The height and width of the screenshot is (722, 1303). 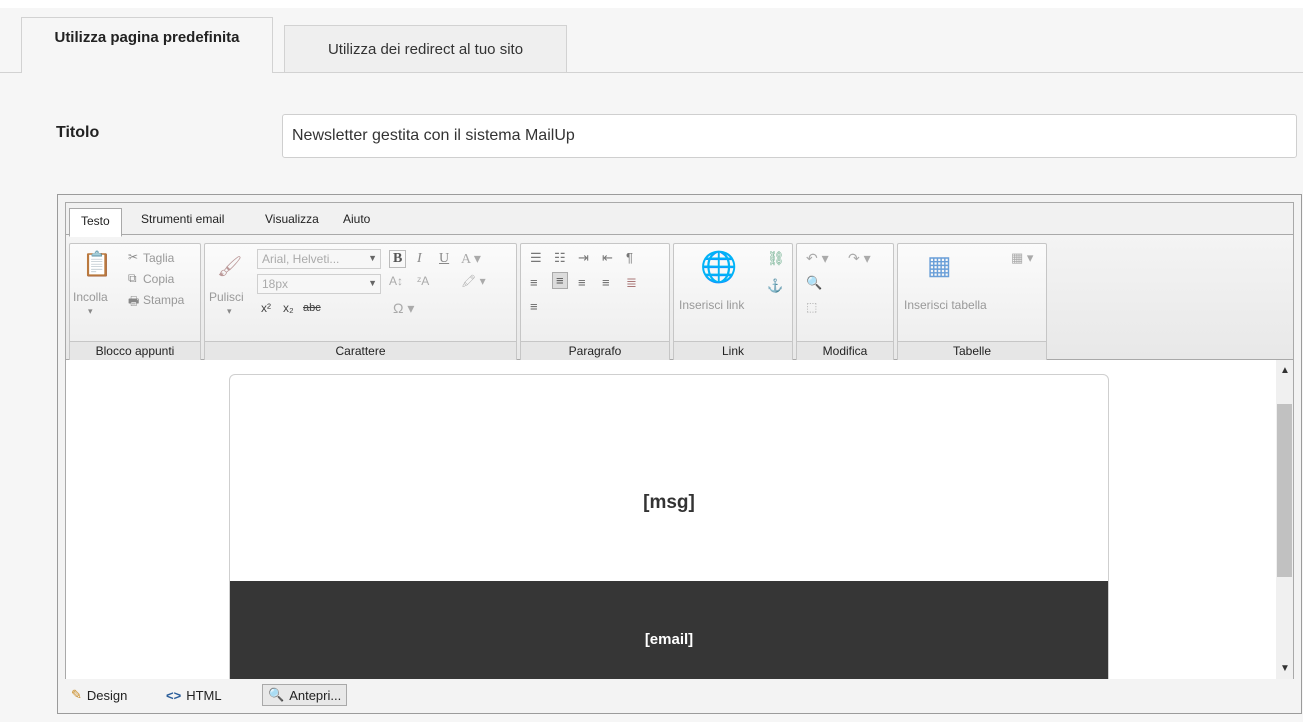 What do you see at coordinates (629, 257) in the screenshot?
I see `paragraph-mark-icon: ¶` at bounding box center [629, 257].